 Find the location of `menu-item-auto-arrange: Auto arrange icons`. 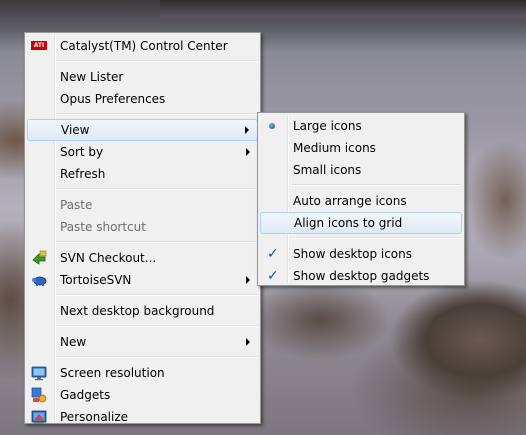

menu-item-auto-arrange: Auto arrange icons is located at coordinates (361, 201).